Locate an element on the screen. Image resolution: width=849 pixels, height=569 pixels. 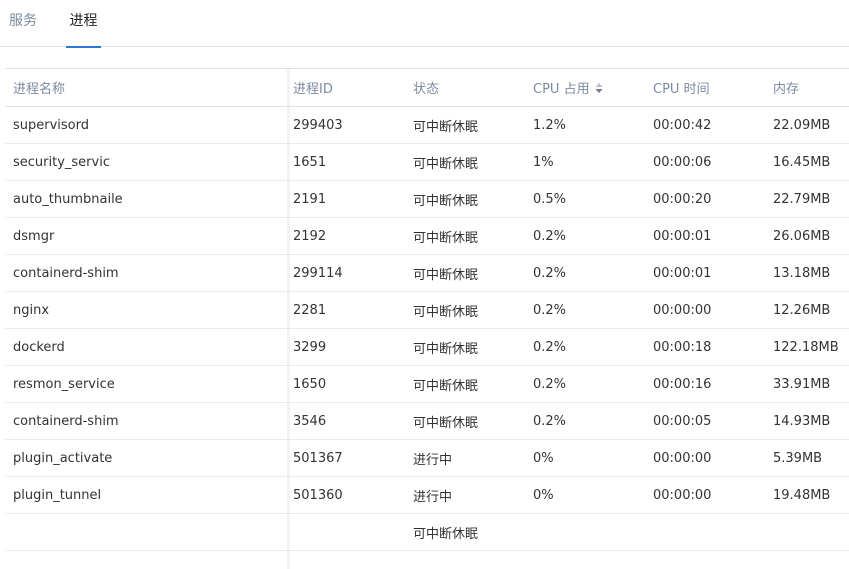
memory-cell: 122.18MB is located at coordinates (806, 347).